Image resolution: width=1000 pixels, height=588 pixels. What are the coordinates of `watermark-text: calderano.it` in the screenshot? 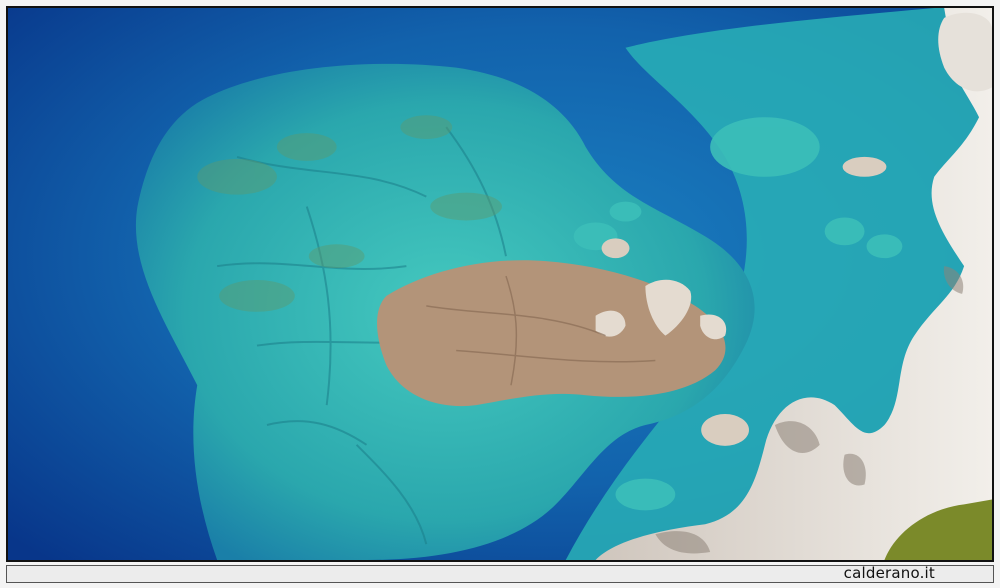 It's located at (889, 573).